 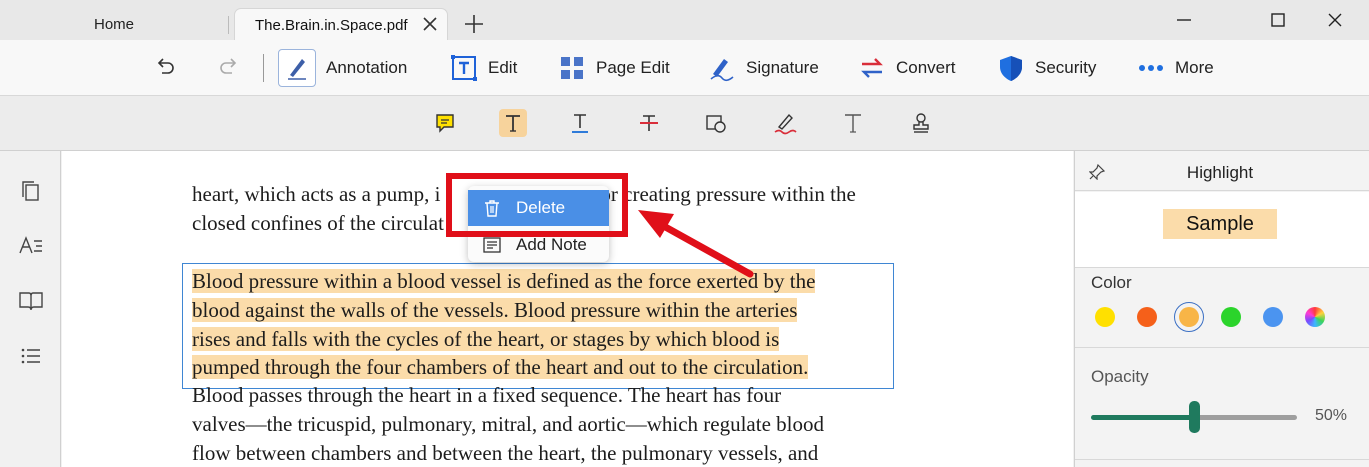 I want to click on pages-icon, so click(x=31, y=192).